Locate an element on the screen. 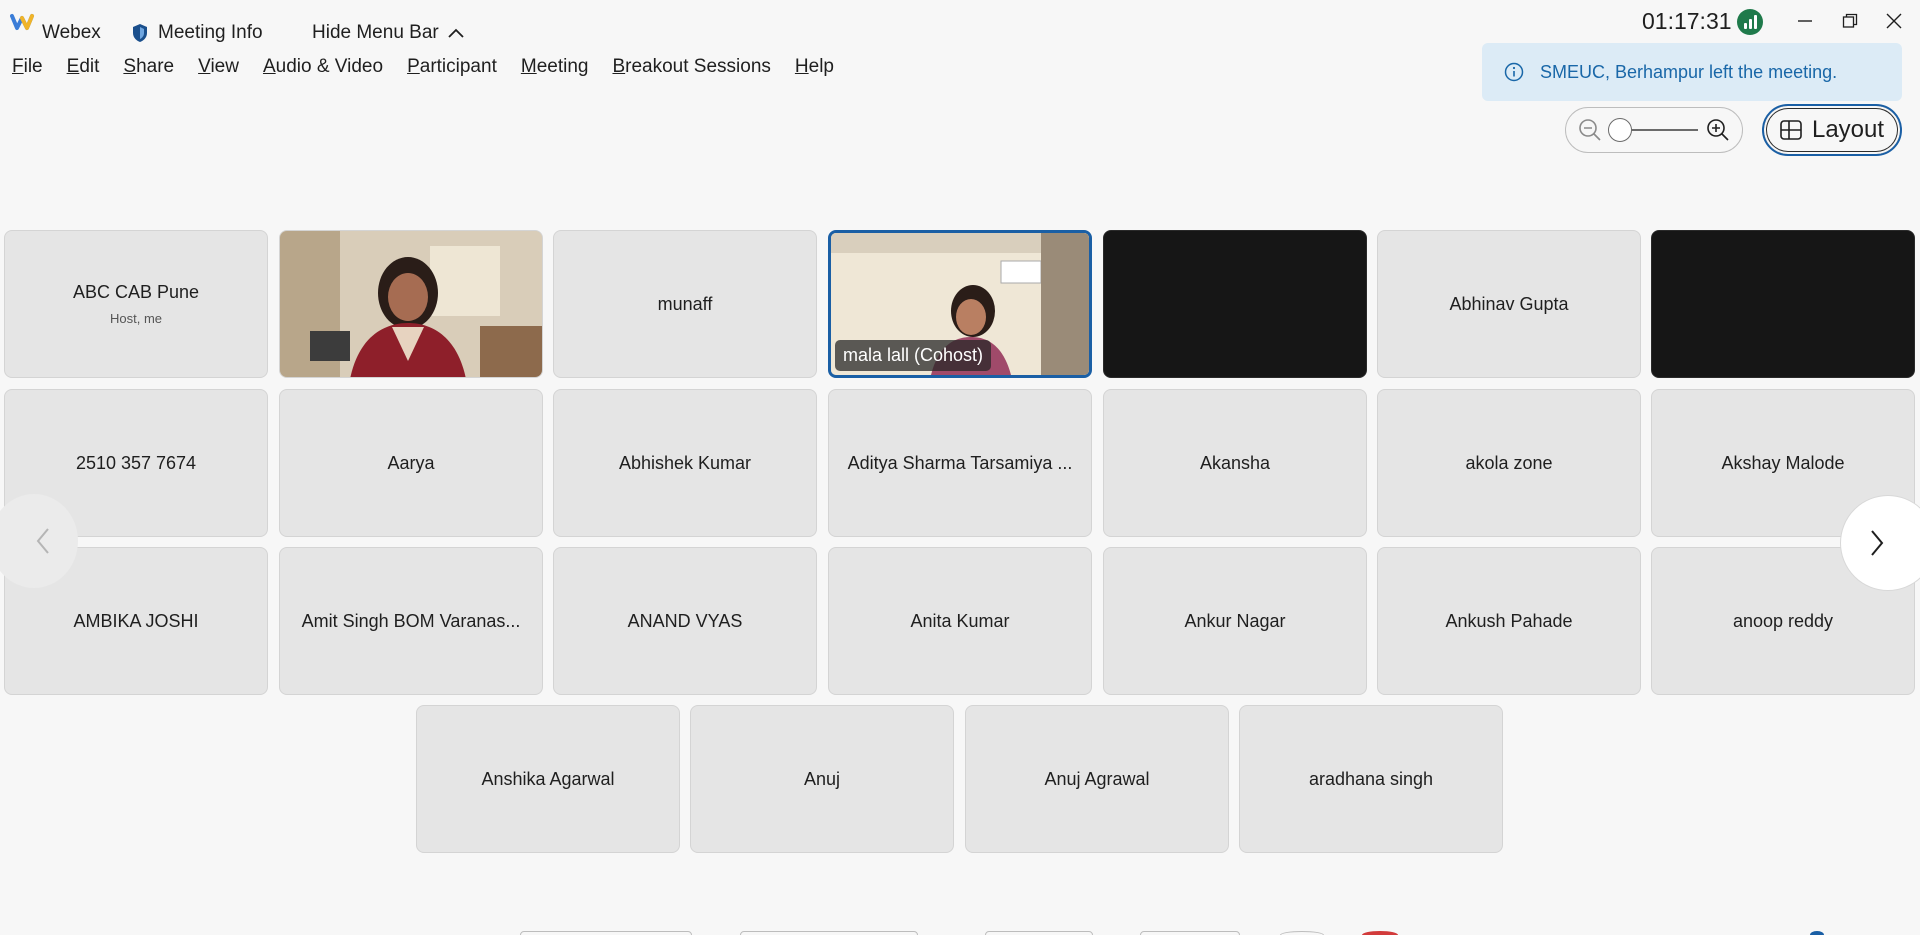  participant-video-tile is located at coordinates (411, 304).